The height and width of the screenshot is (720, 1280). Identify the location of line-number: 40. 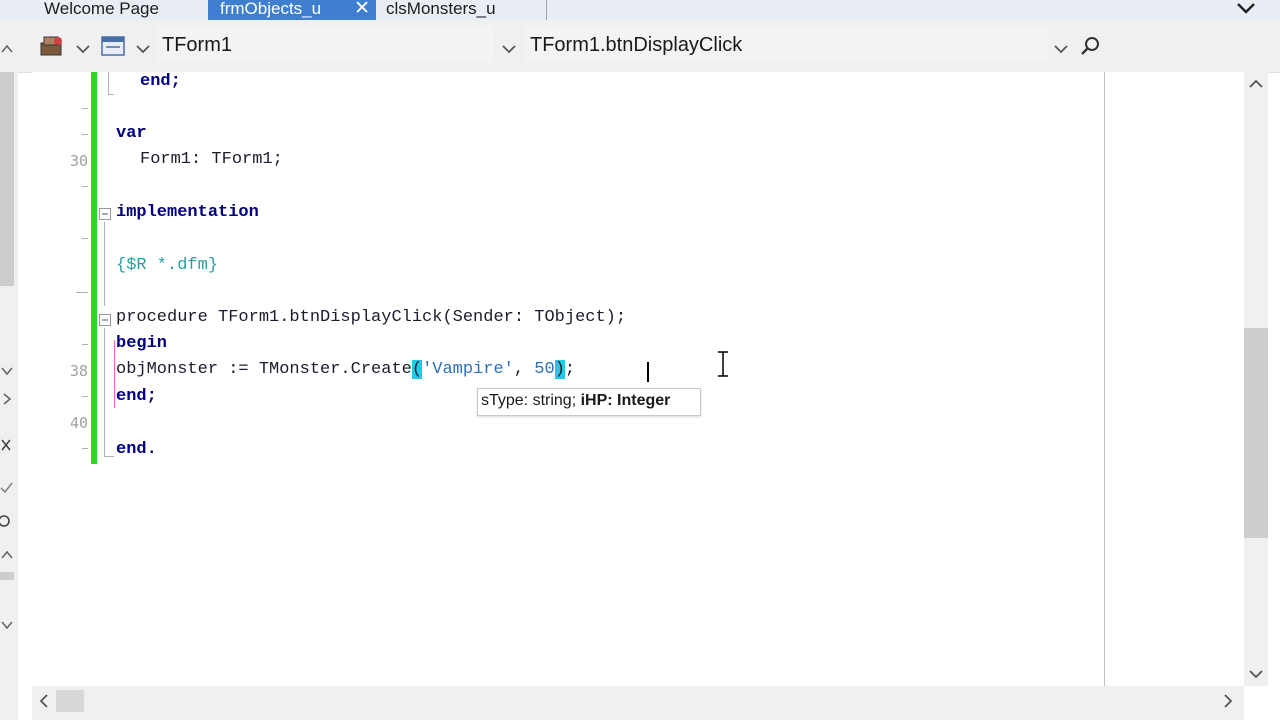
(78, 423).